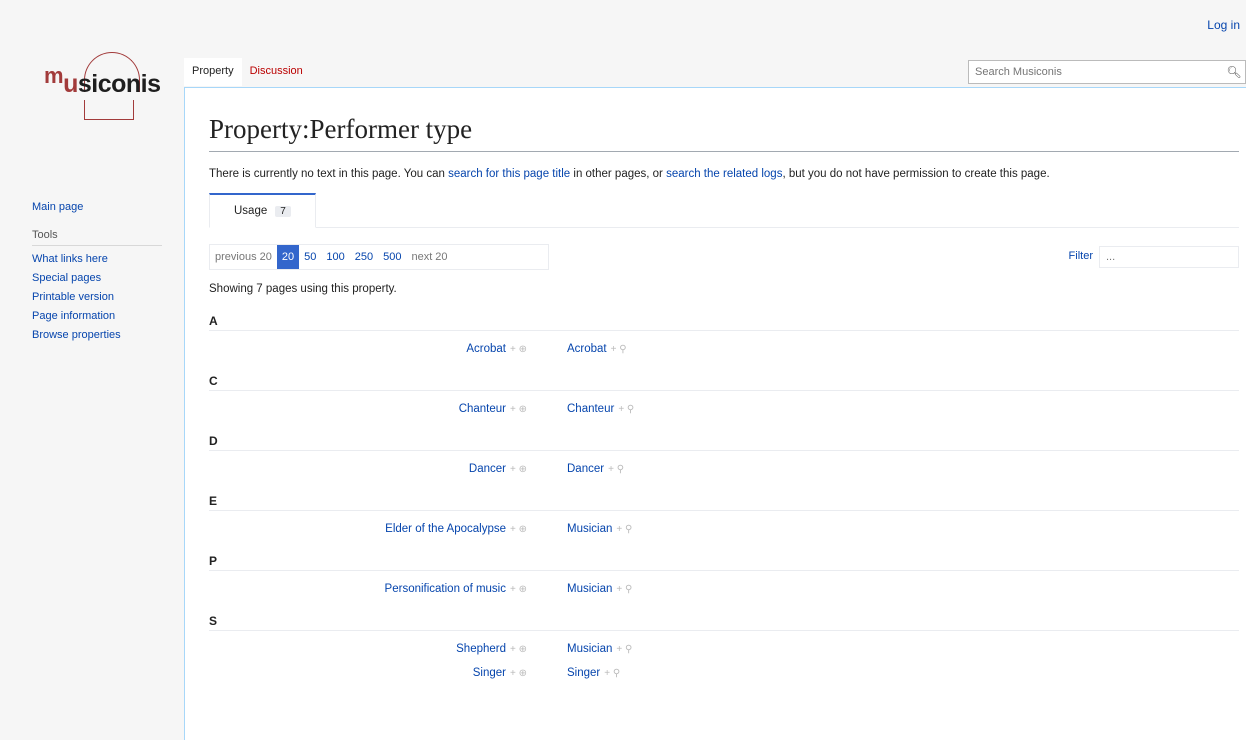  I want to click on group-letter-e: E, so click(724, 499).